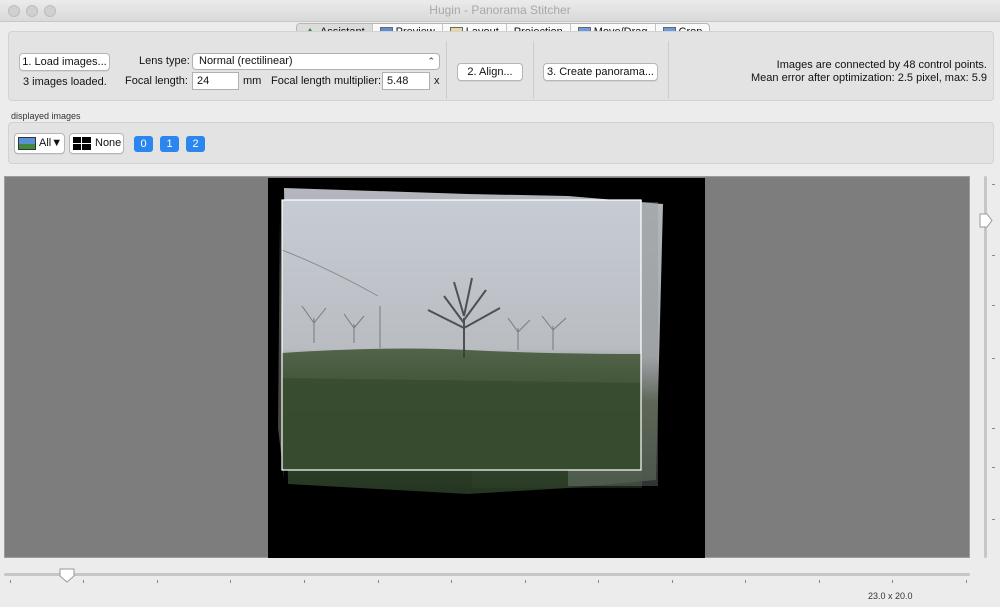  I want to click on focal-length-label: Focal length:, so click(156, 81).